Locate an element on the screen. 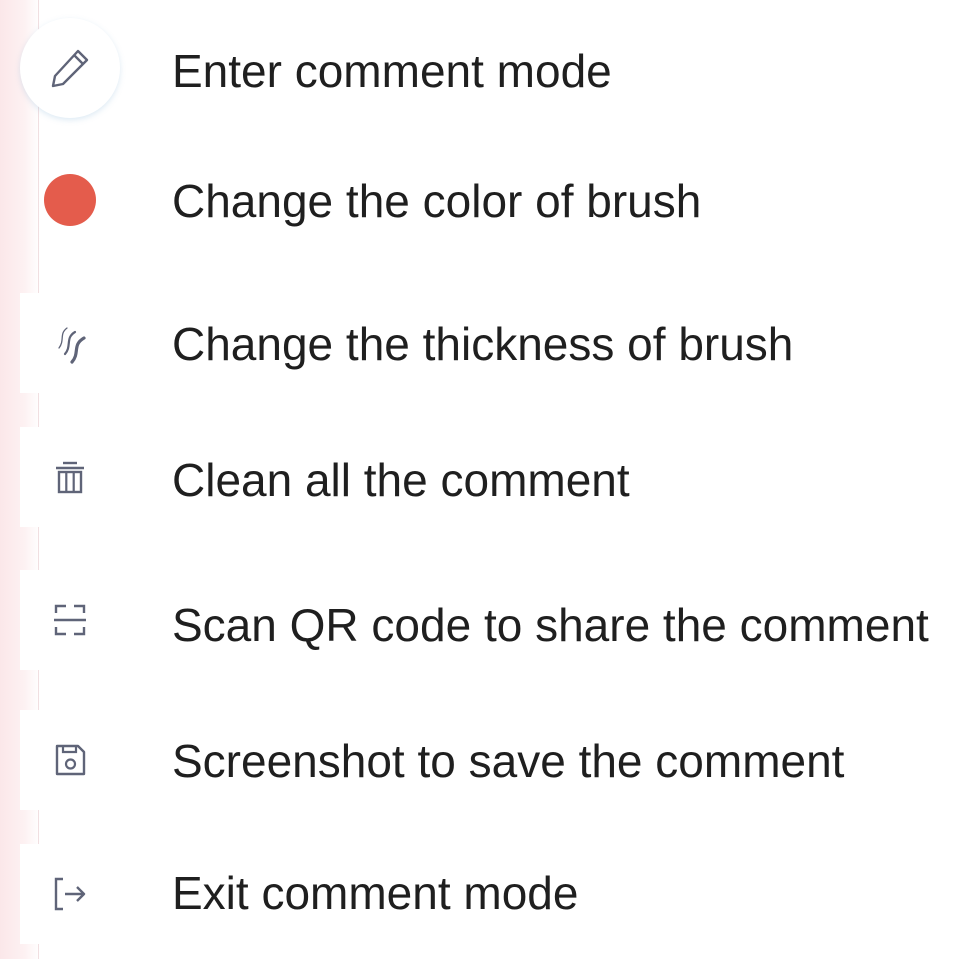 Image resolution: width=967 pixels, height=959 pixels. legend-row-thickness: Change the thickness of brush is located at coordinates (483, 343).